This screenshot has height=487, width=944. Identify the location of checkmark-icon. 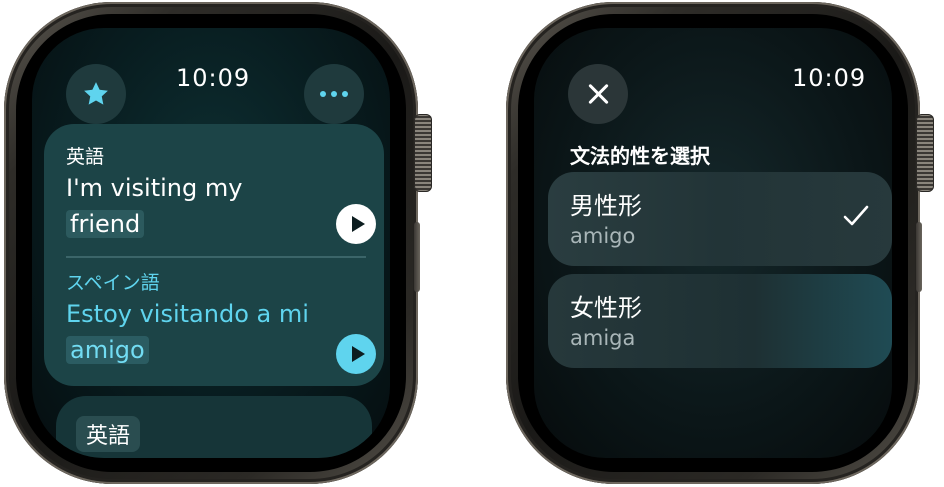
(856, 215).